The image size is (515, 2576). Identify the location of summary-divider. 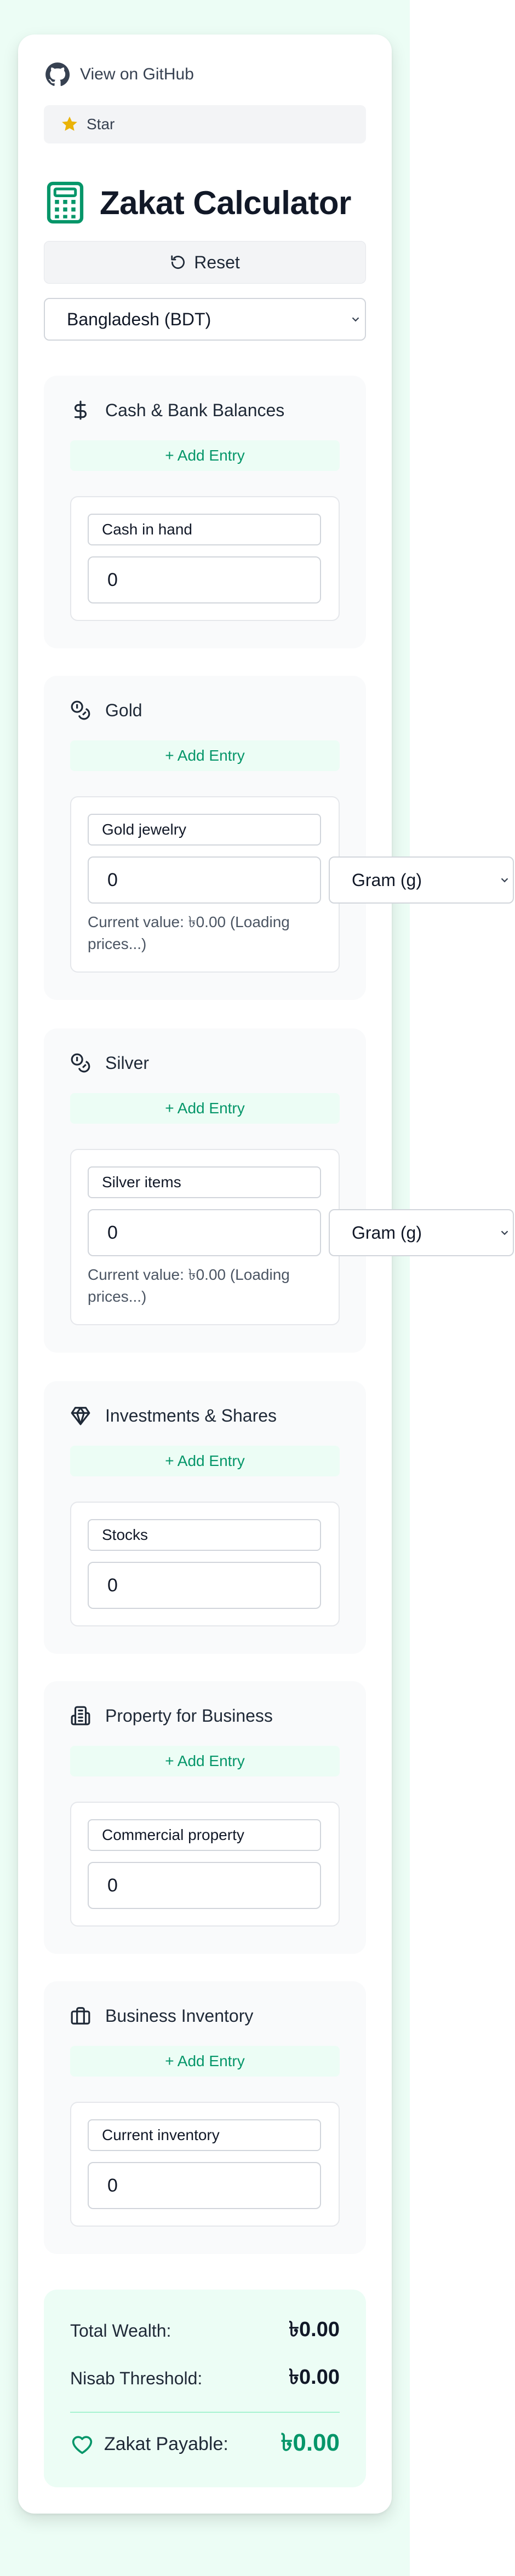
(205, 2412).